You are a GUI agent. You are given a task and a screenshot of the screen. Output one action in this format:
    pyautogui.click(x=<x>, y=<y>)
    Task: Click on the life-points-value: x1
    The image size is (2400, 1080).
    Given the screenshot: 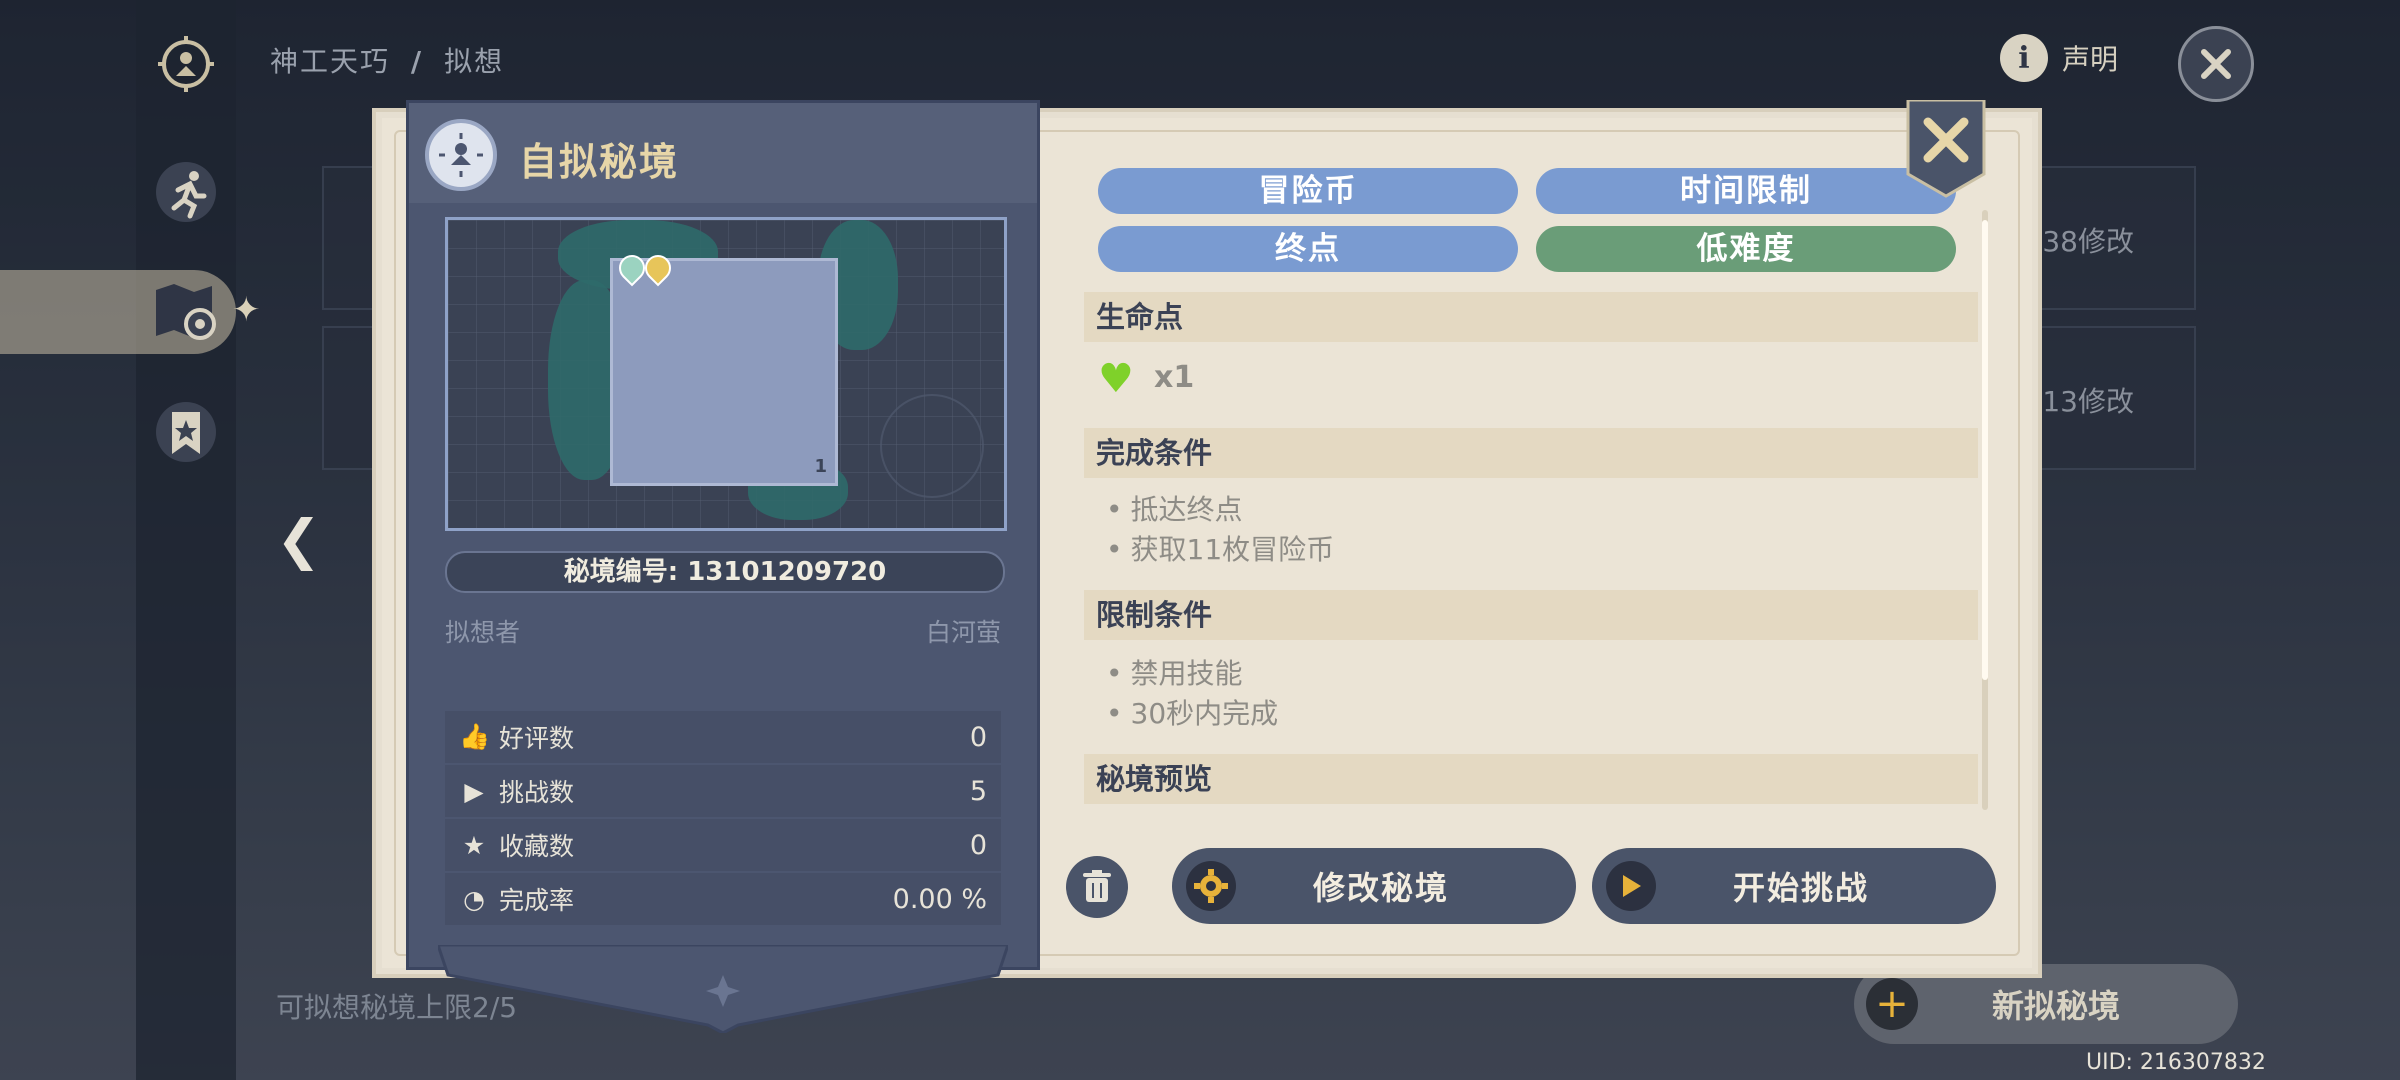 What is the action you would take?
    pyautogui.click(x=1174, y=377)
    